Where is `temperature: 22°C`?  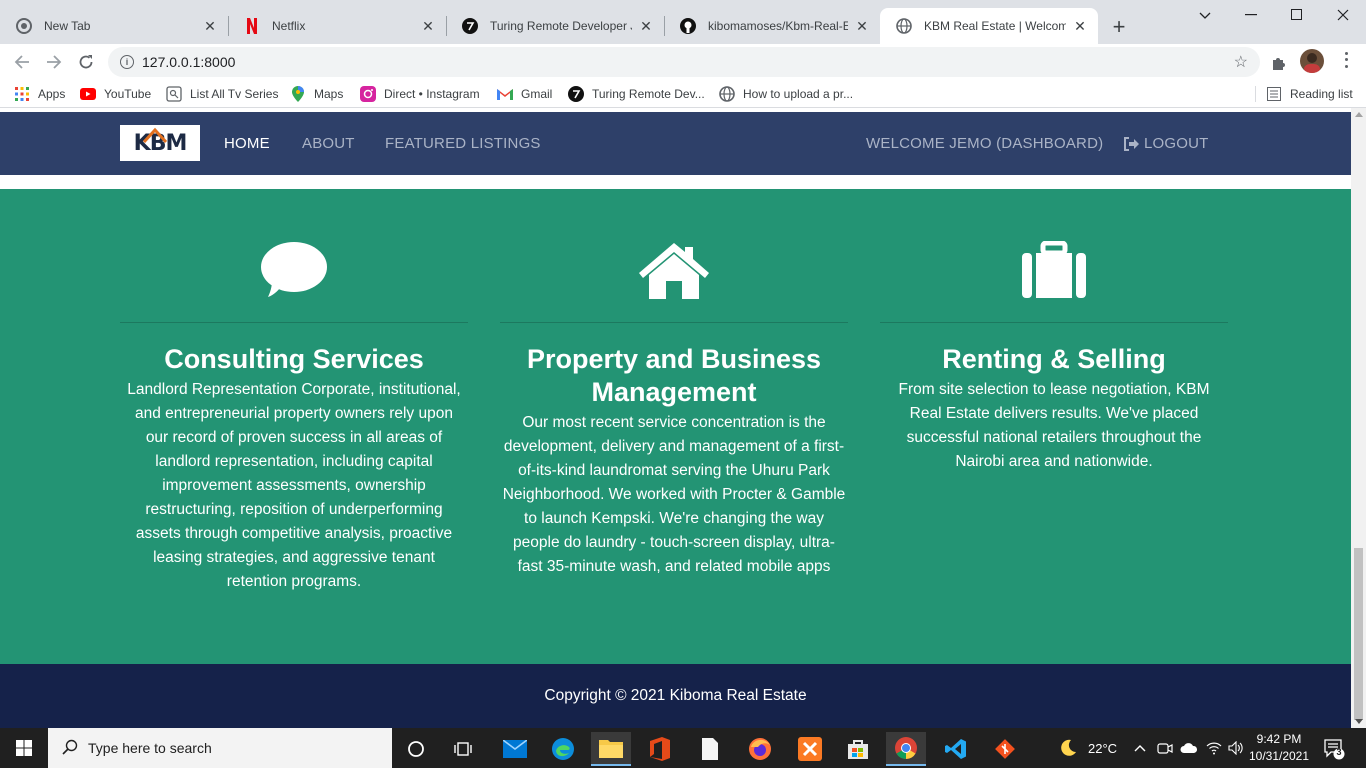 temperature: 22°C is located at coordinates (1103, 748).